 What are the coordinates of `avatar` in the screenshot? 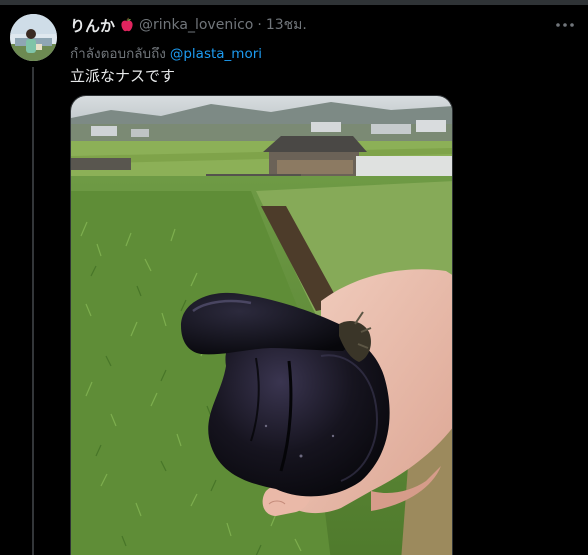 It's located at (33, 37).